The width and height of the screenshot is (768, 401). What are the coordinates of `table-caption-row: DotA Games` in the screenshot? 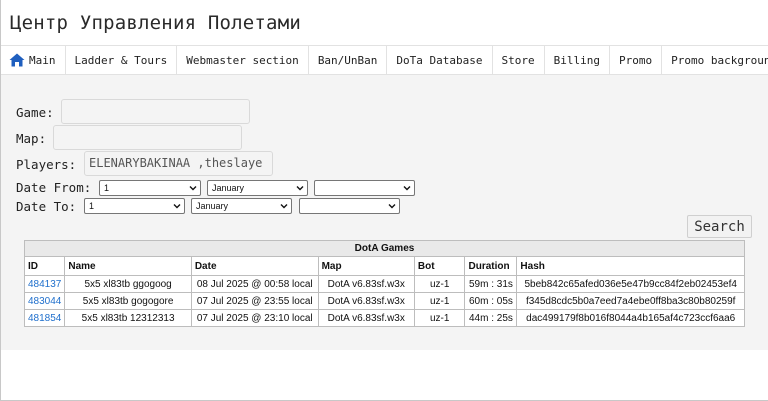 It's located at (384, 248).